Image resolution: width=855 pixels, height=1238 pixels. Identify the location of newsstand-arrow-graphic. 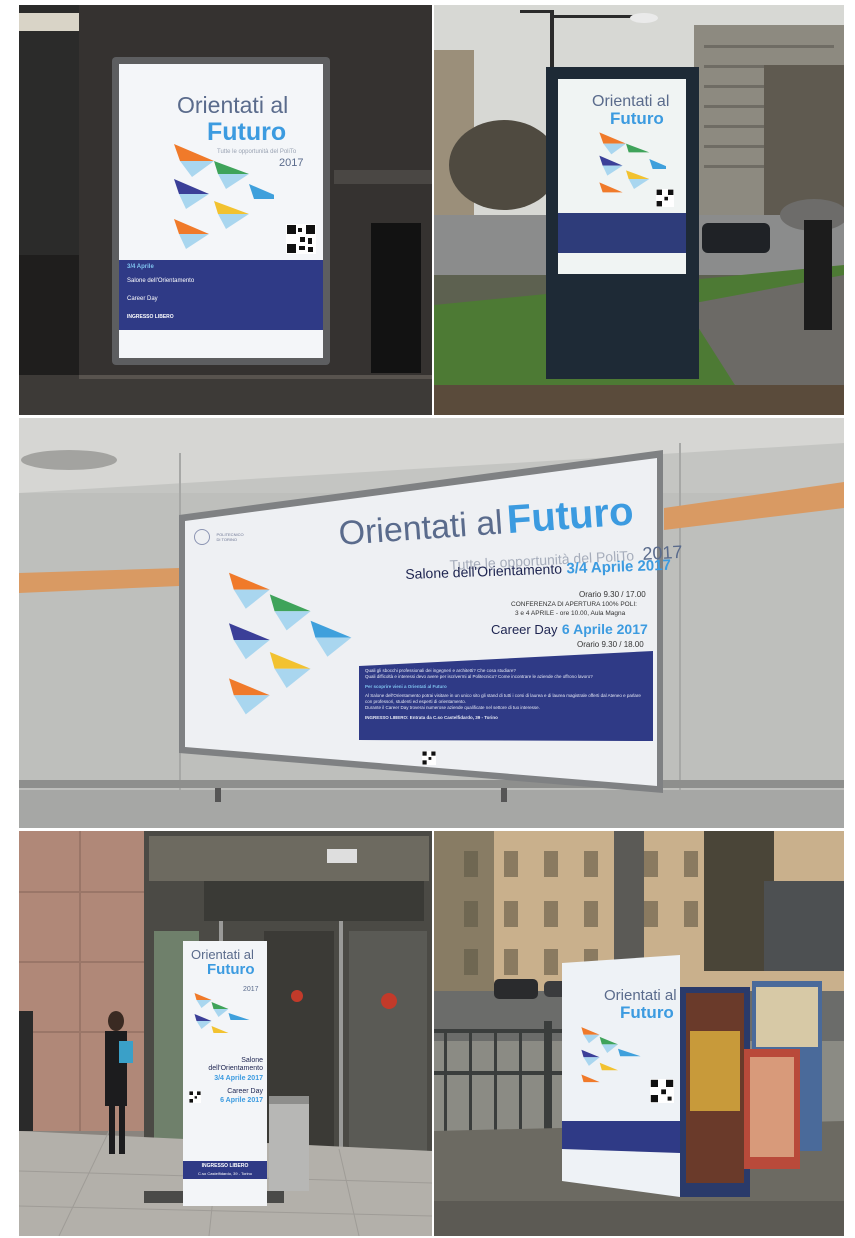
(611, 1055).